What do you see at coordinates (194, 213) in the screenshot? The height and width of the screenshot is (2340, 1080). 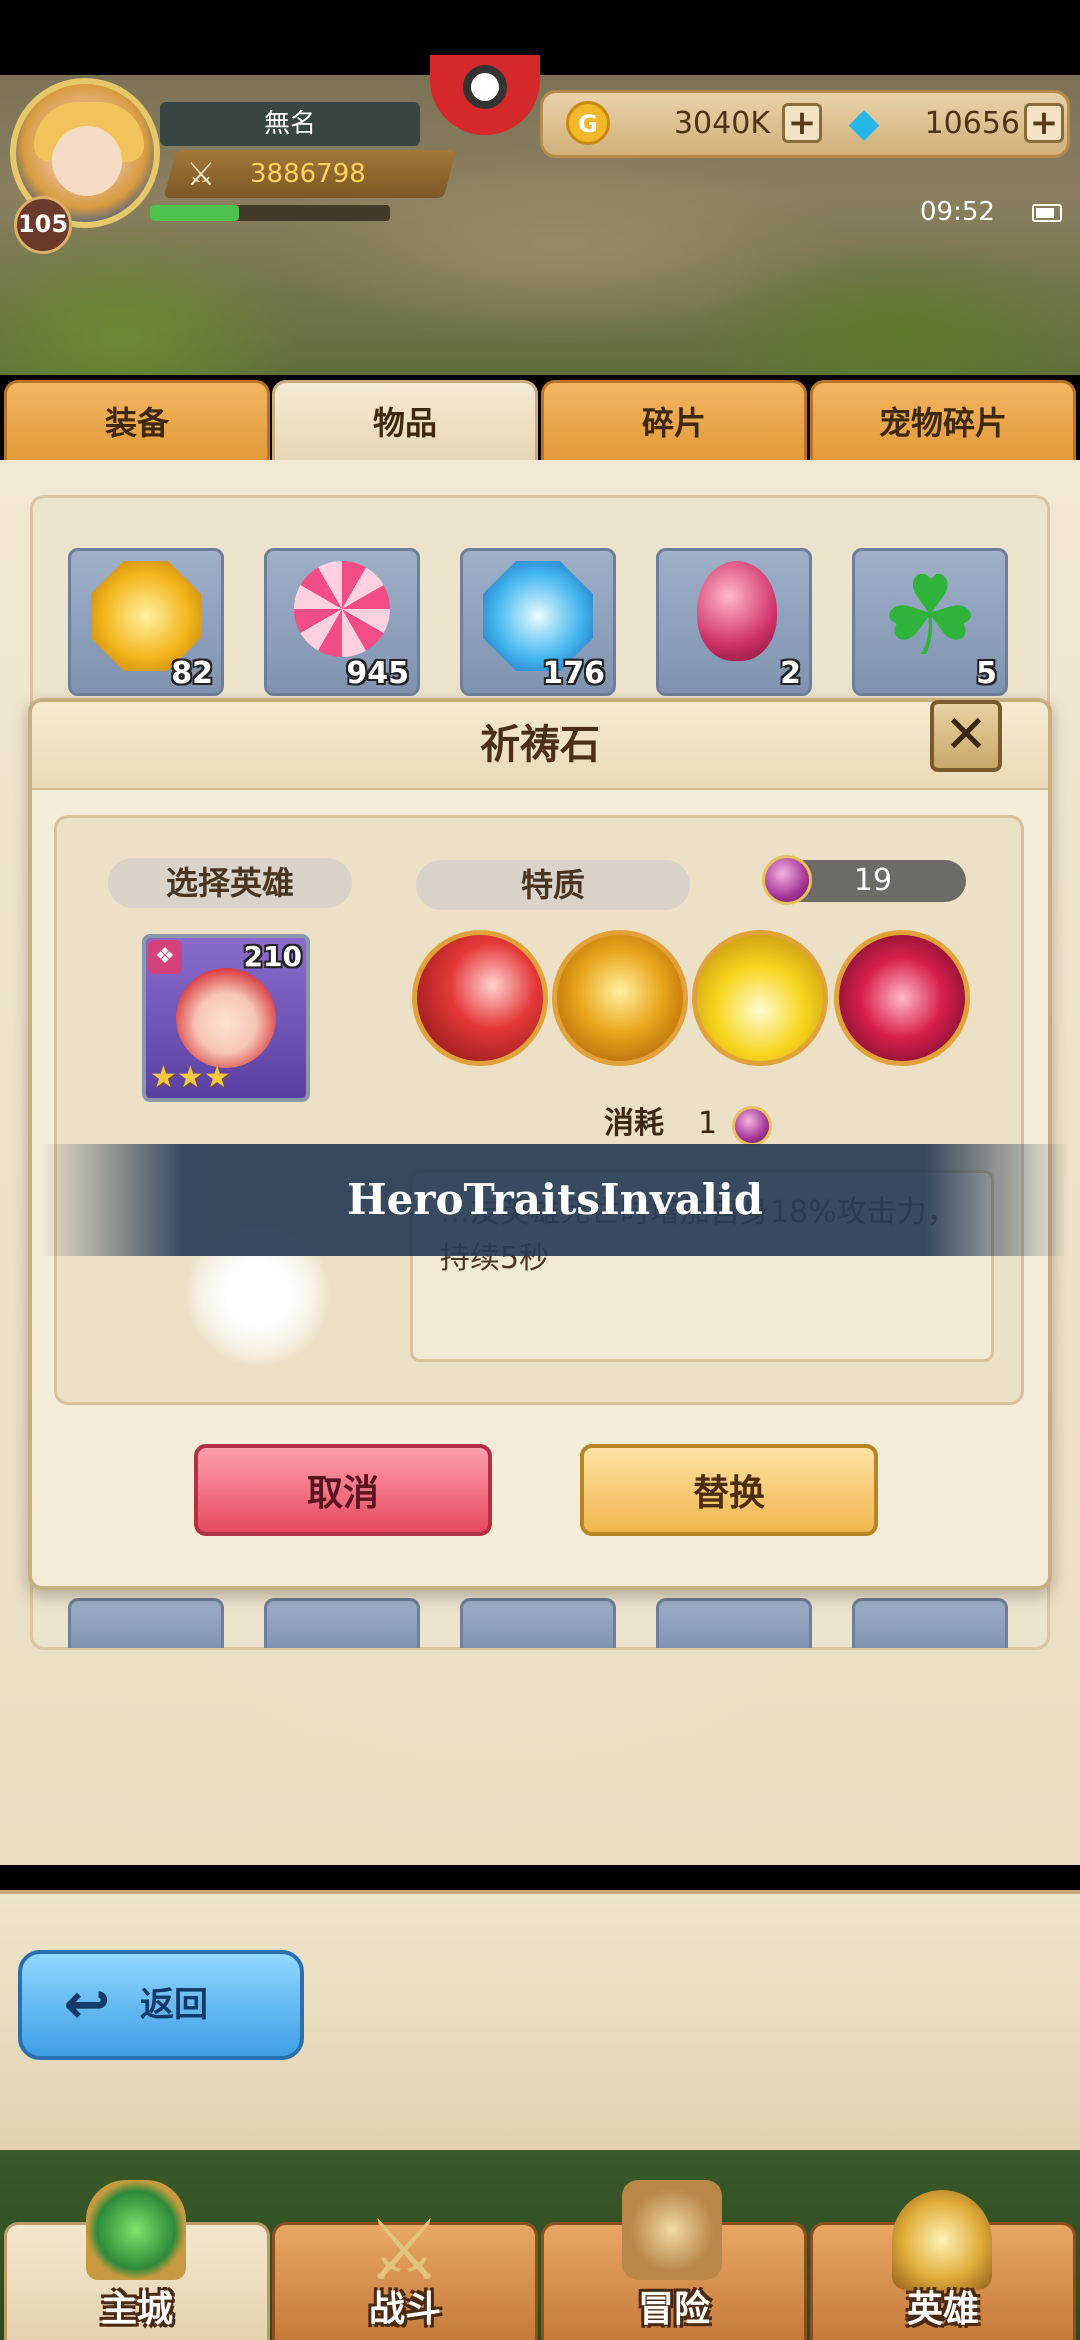 I see `exp-bar-fill` at bounding box center [194, 213].